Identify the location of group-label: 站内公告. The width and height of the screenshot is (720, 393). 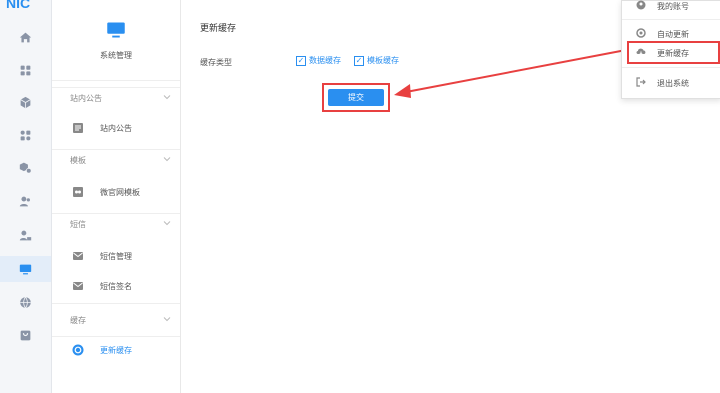
(86, 98).